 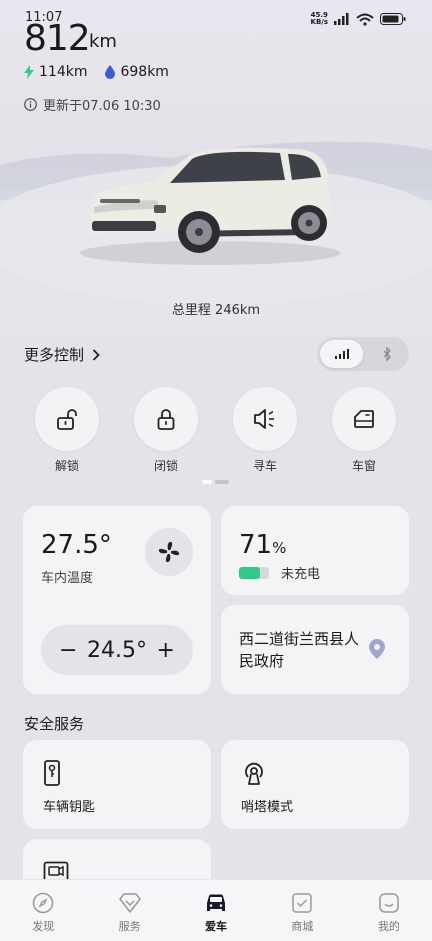 I want to click on climate-card: 27.5° 车内温度 − 24.5° +, so click(x=117, y=600).